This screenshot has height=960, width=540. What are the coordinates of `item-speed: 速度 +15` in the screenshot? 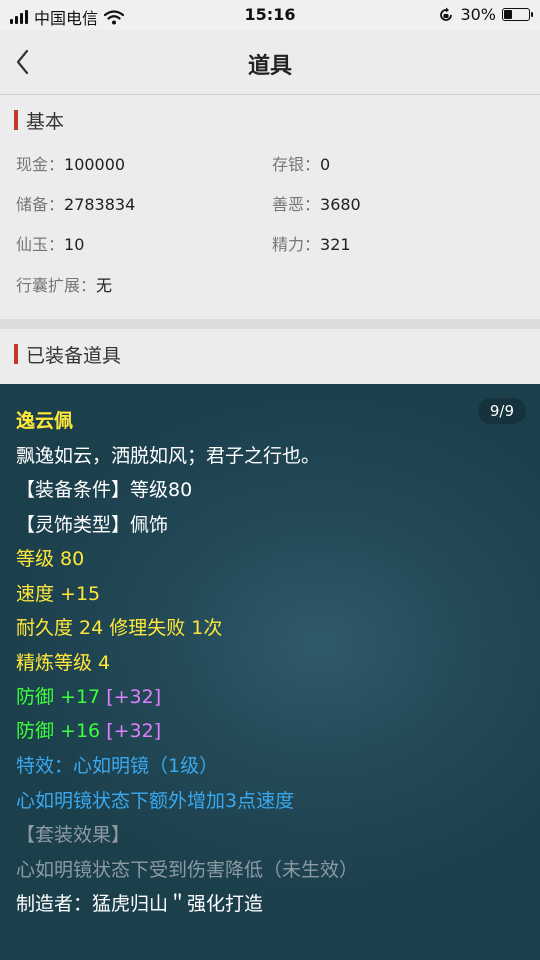 It's located at (58, 594).